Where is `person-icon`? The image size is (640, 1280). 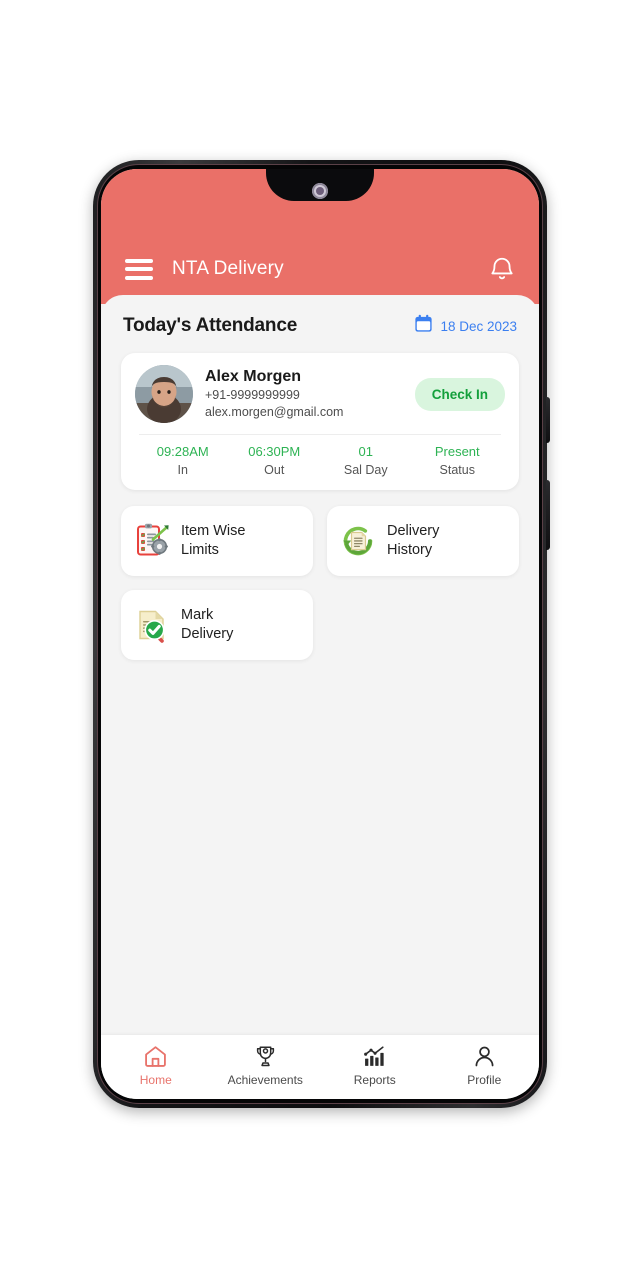 person-icon is located at coordinates (484, 1056).